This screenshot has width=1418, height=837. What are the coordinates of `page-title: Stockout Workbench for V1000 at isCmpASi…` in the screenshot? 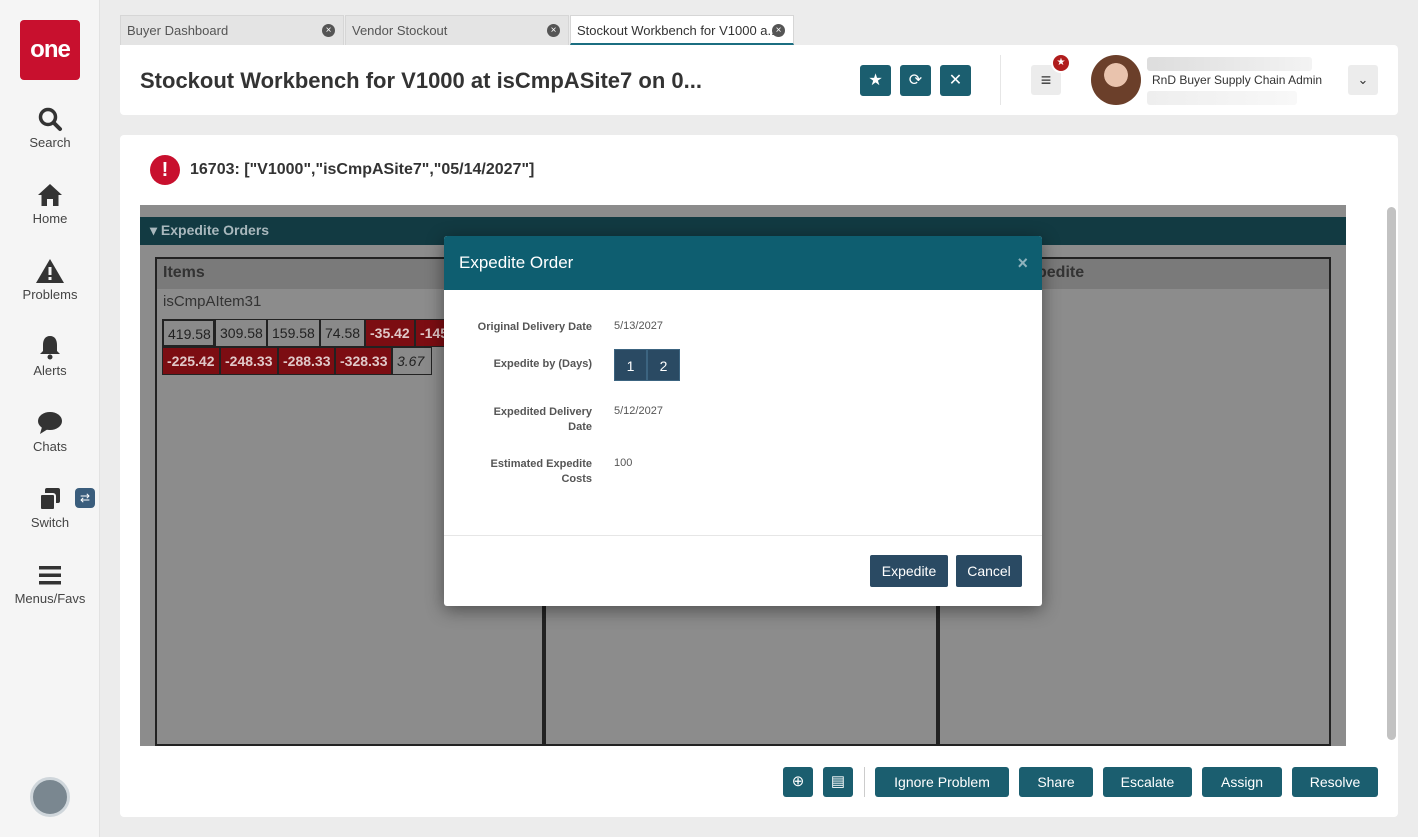 It's located at (421, 80).